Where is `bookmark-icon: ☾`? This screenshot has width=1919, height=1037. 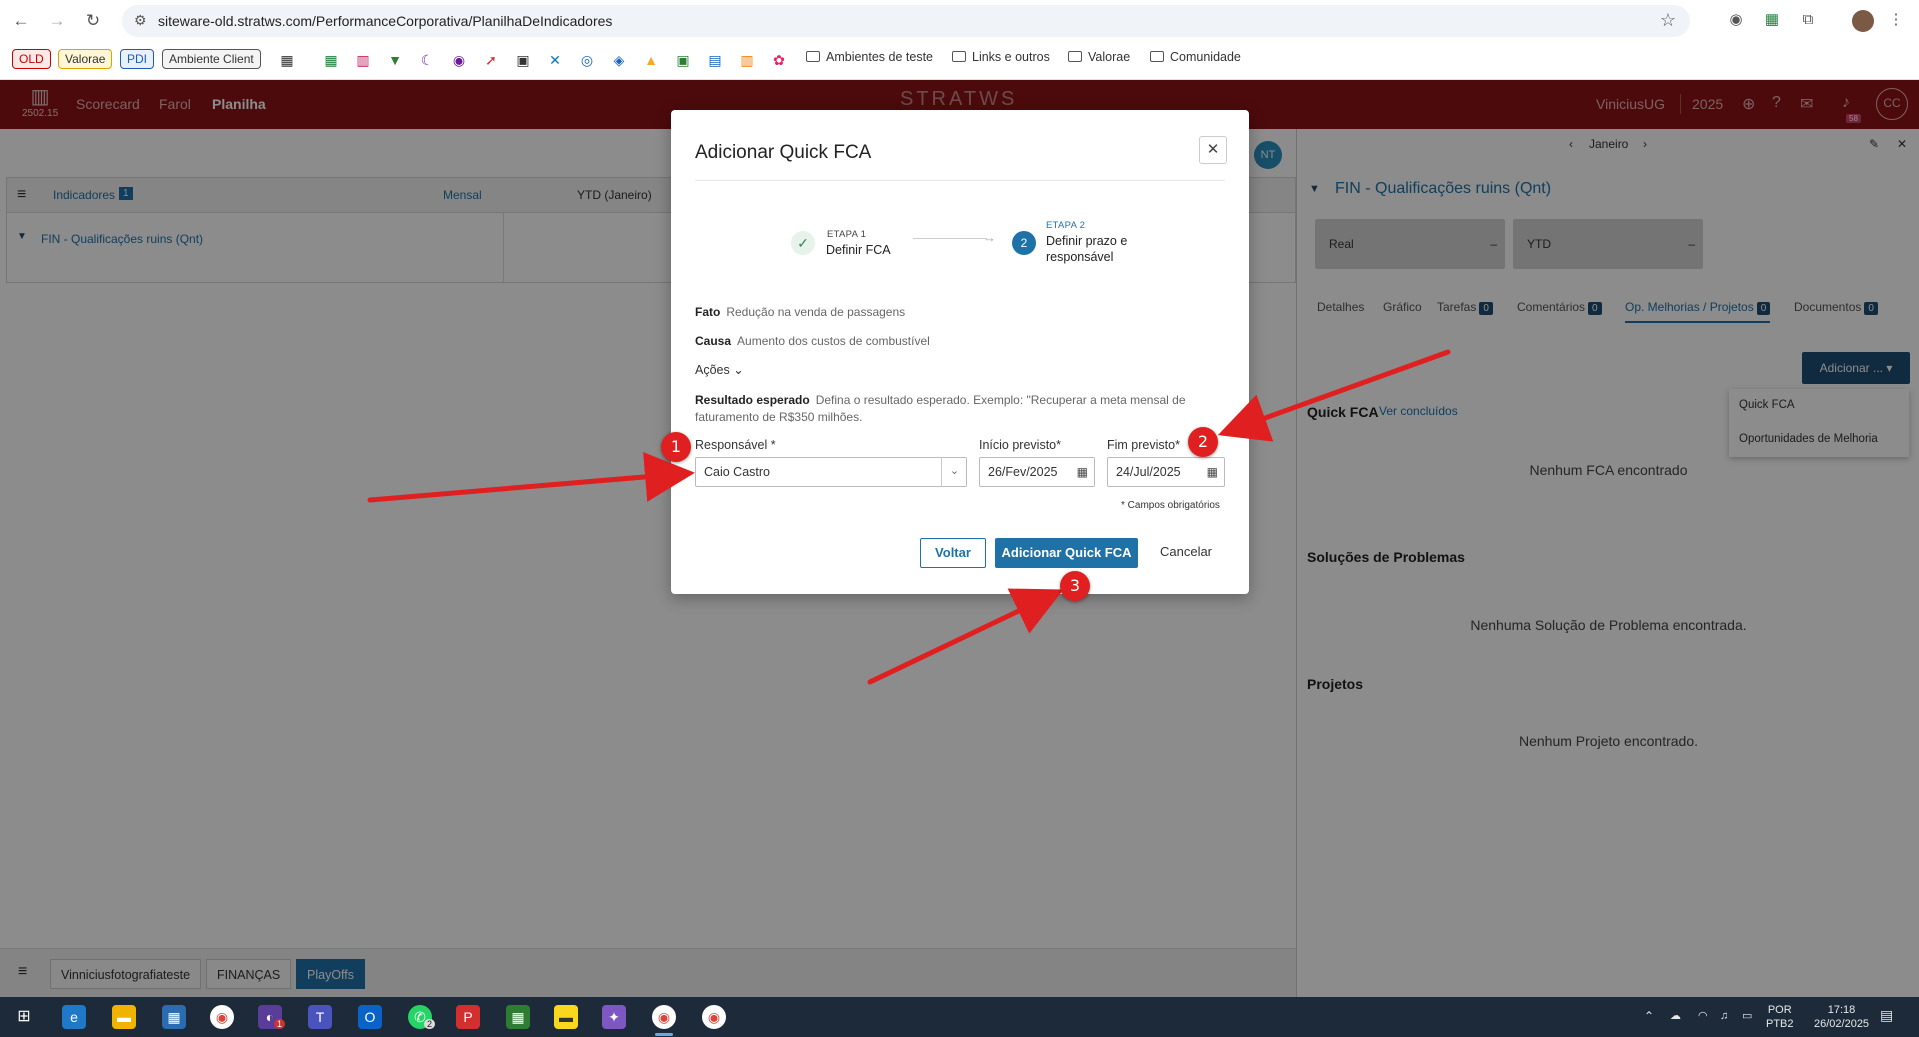 bookmark-icon: ☾ is located at coordinates (427, 60).